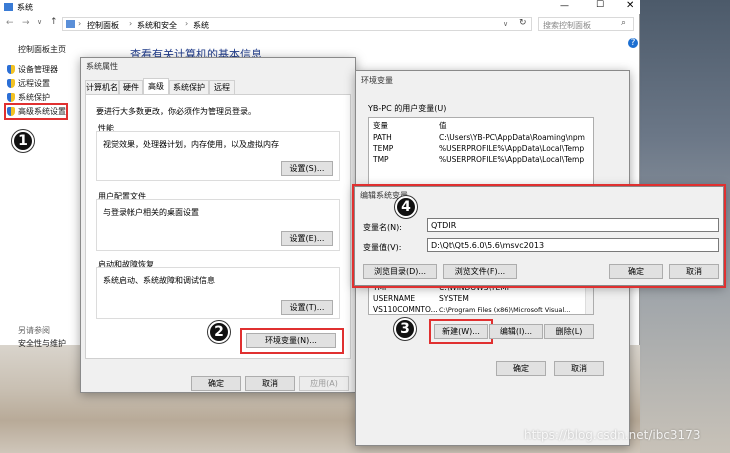 This screenshot has width=730, height=453. I want to click on control-panel-icon, so click(70, 24).